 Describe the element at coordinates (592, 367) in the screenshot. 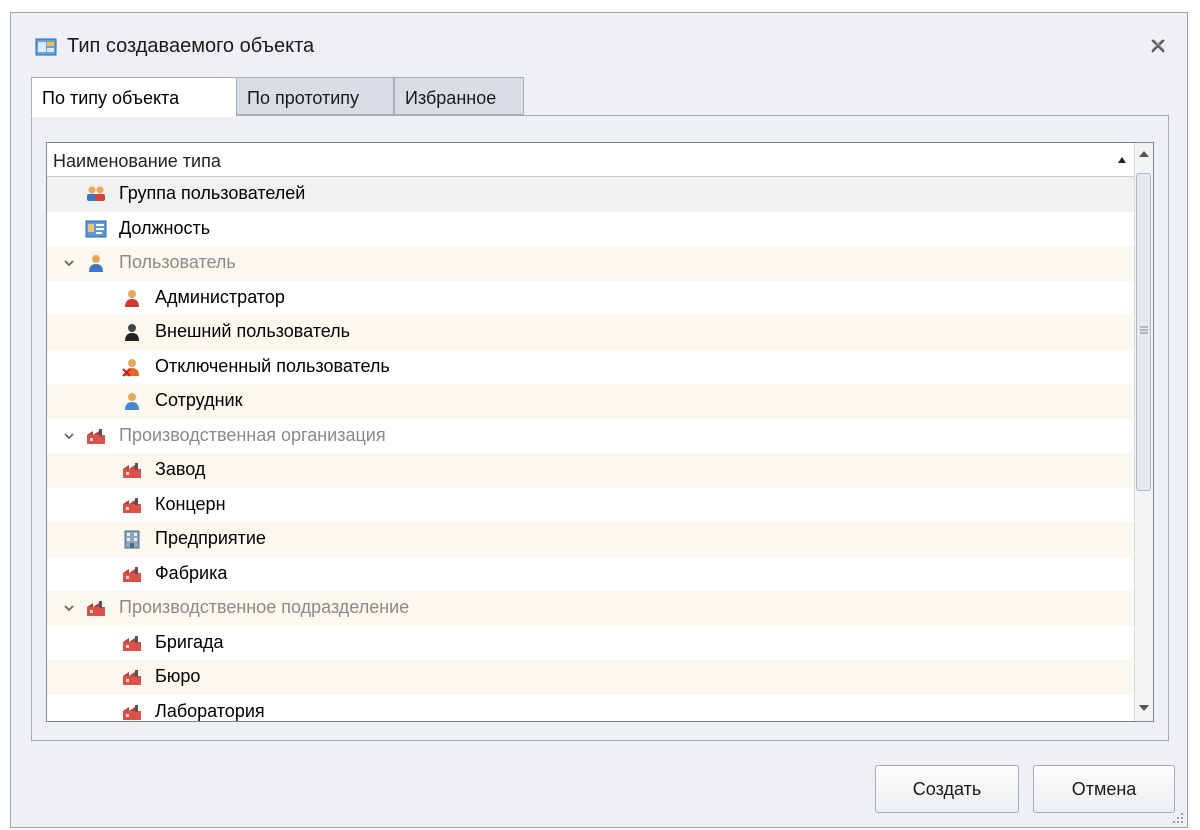

I see `tree-item: Отключенный пользователь` at that location.